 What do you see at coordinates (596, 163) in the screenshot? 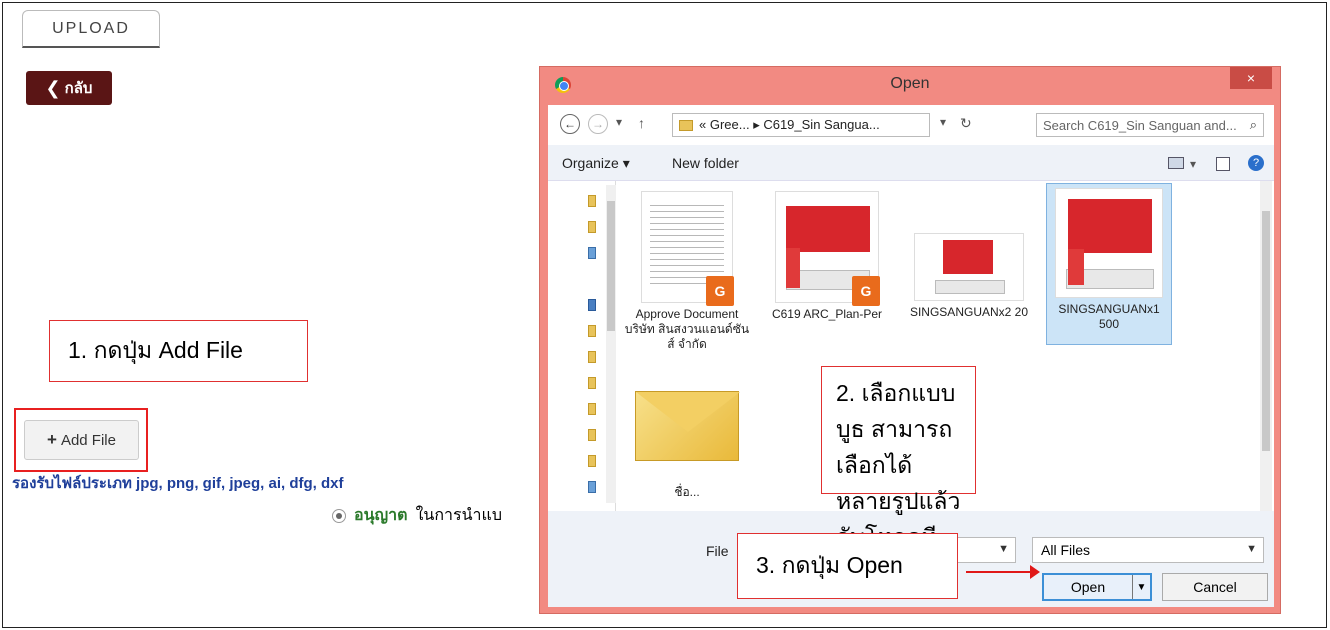
I see `organize-button: Organize ▾` at bounding box center [596, 163].